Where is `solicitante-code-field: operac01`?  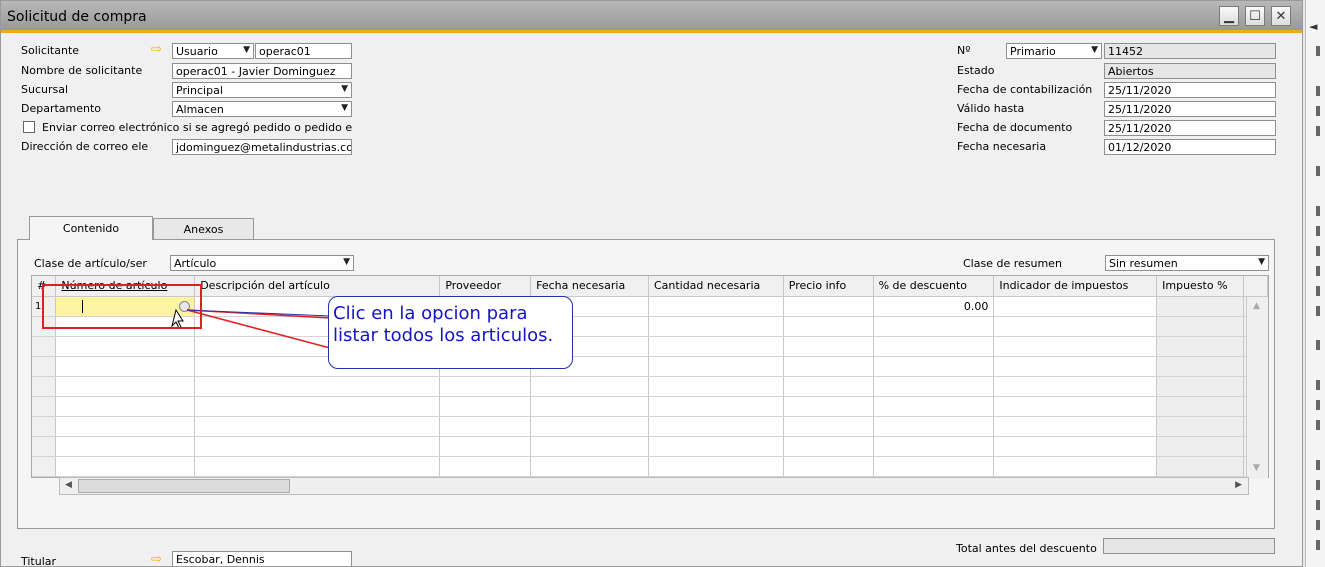 solicitante-code-field: operac01 is located at coordinates (303, 51).